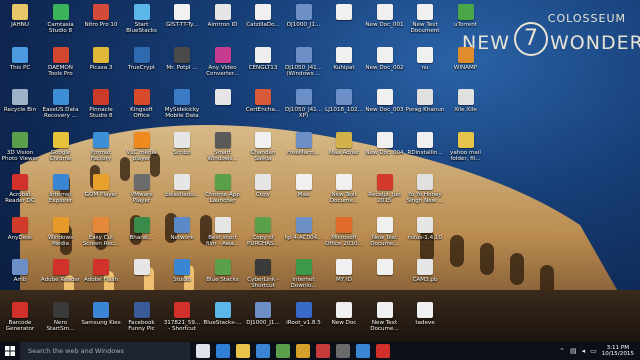 Image resolution: width=640 pixels, height=360 pixels. I want to click on desktop-icon: TrueCrypt, so click(142, 67).